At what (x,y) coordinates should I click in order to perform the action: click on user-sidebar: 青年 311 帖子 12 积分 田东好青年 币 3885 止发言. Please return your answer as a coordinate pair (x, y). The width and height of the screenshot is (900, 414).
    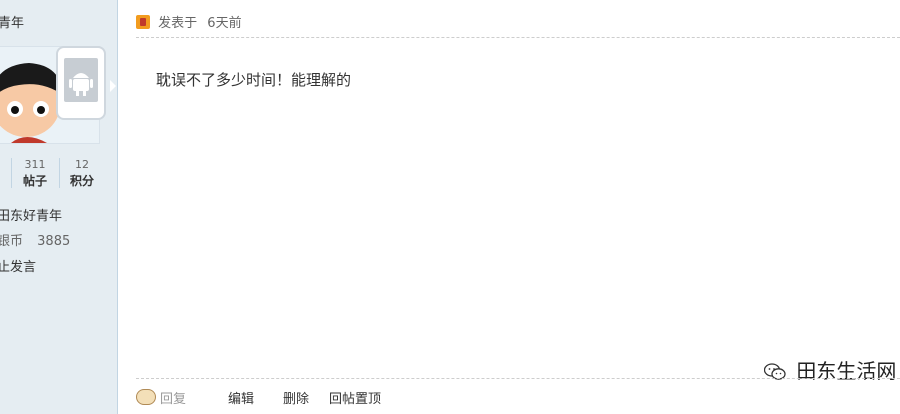
    Looking at the image, I should click on (59, 207).